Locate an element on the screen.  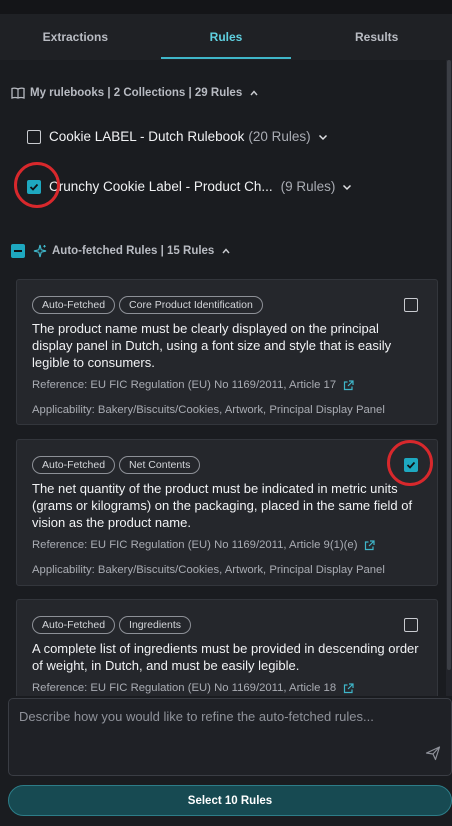
rule-tags: Auto-Fetched Core Product Identification is located at coordinates (147, 305).